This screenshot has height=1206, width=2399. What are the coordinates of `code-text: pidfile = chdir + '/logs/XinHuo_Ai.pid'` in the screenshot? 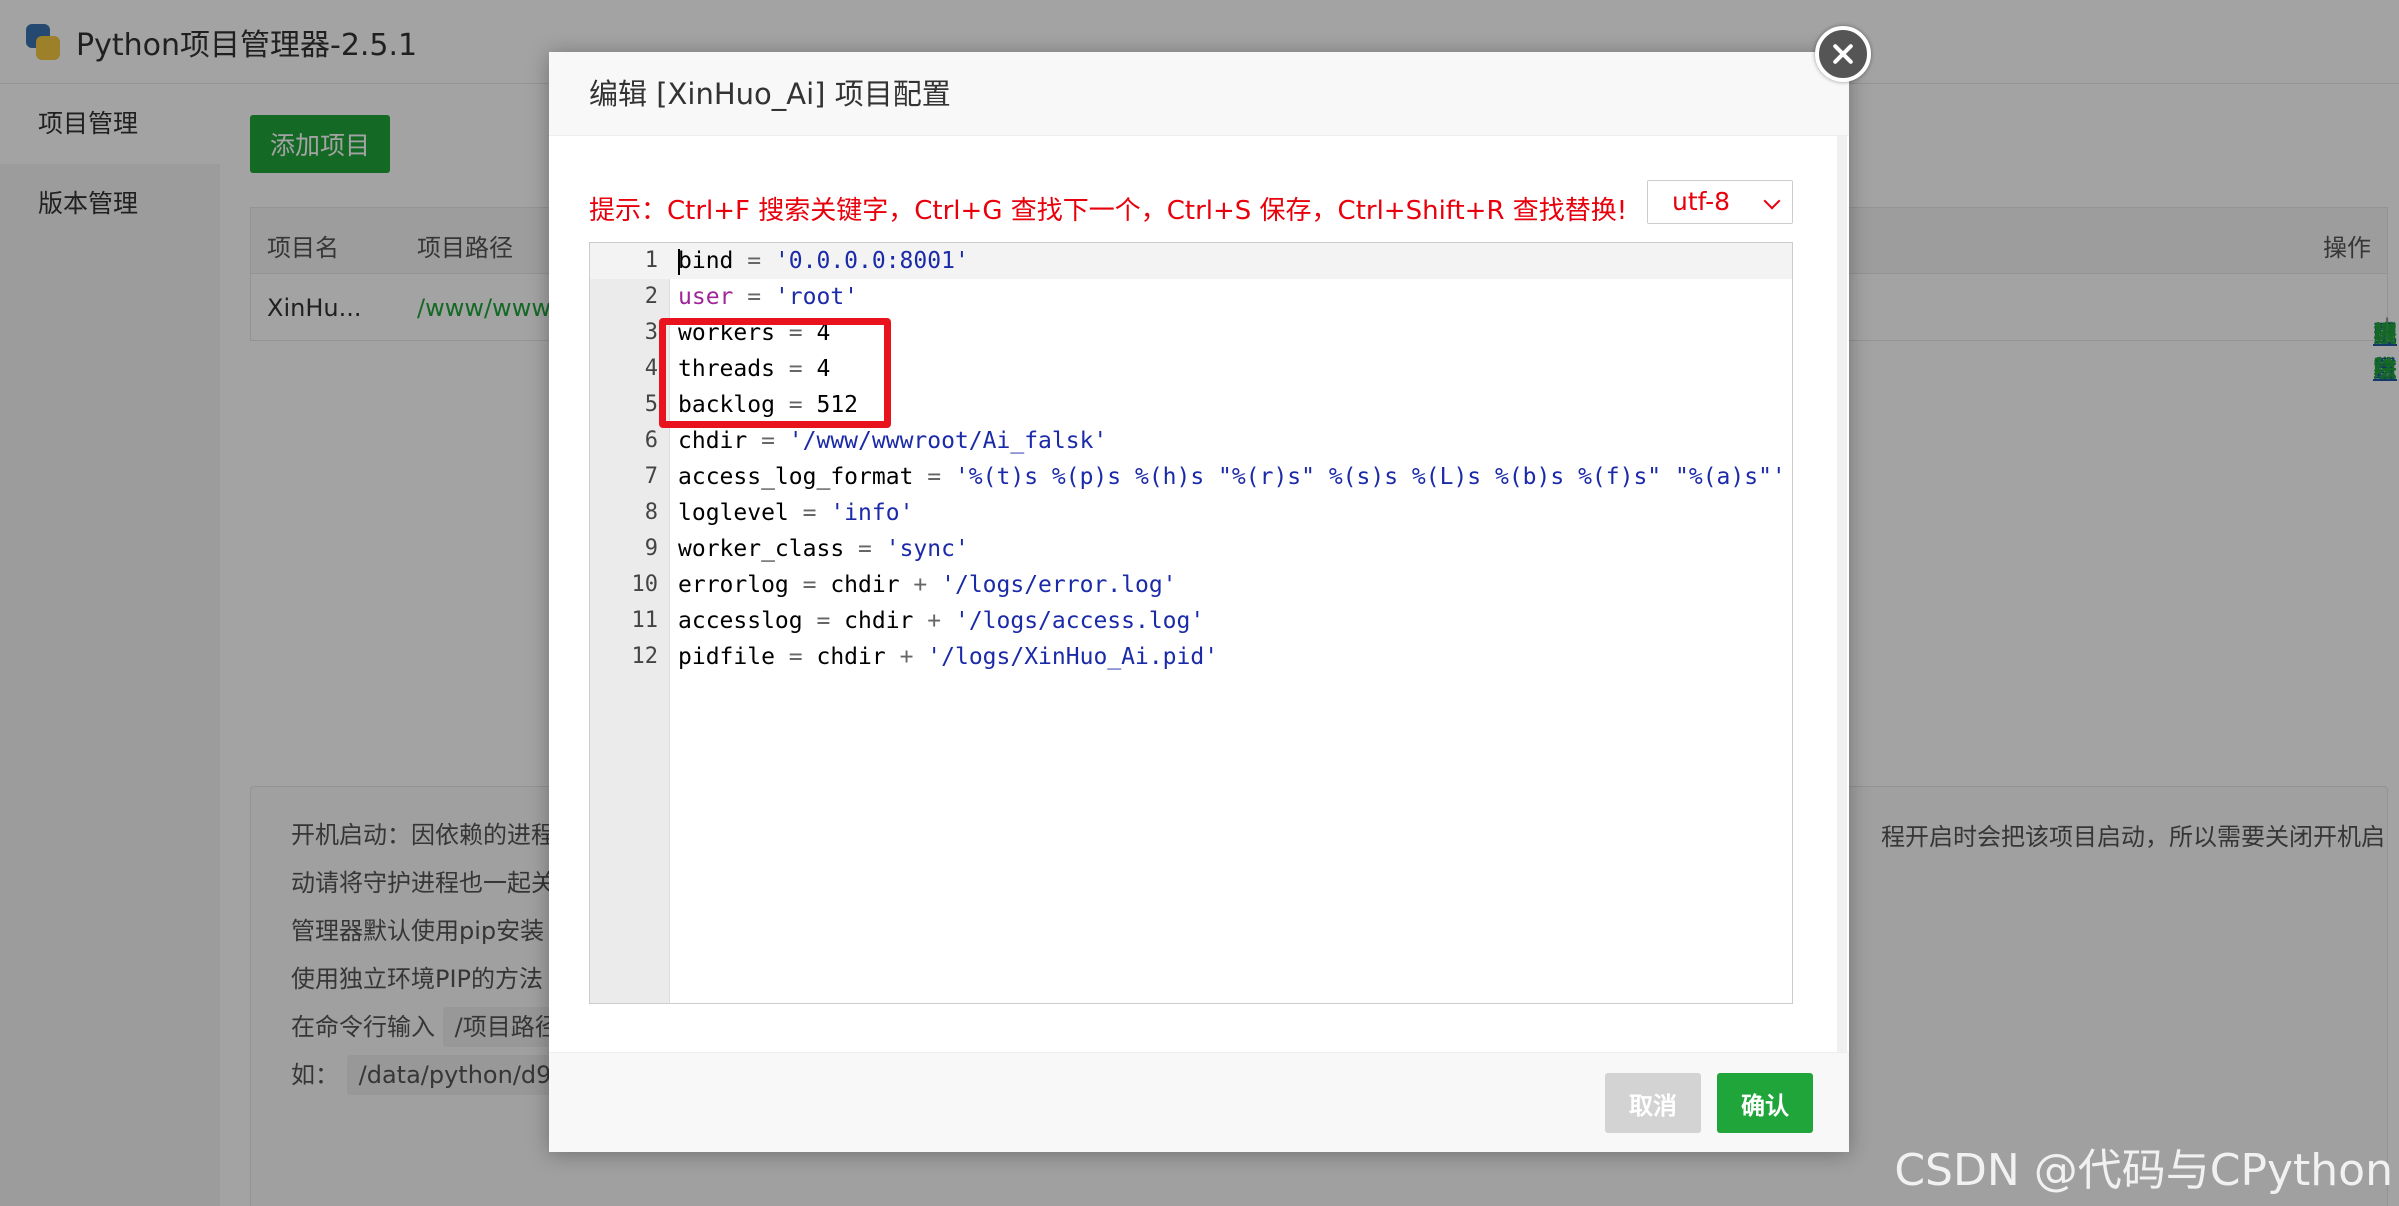 It's located at (948, 657).